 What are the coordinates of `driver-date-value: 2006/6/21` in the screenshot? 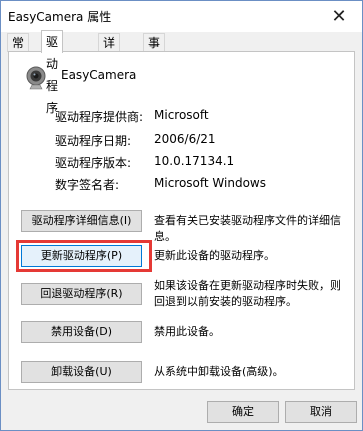 It's located at (185, 139).